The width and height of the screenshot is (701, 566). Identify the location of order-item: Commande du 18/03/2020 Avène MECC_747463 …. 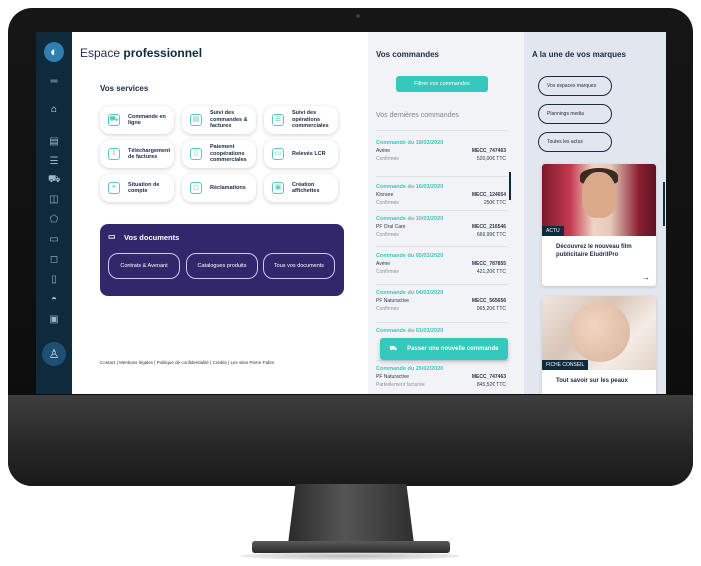
(441, 157).